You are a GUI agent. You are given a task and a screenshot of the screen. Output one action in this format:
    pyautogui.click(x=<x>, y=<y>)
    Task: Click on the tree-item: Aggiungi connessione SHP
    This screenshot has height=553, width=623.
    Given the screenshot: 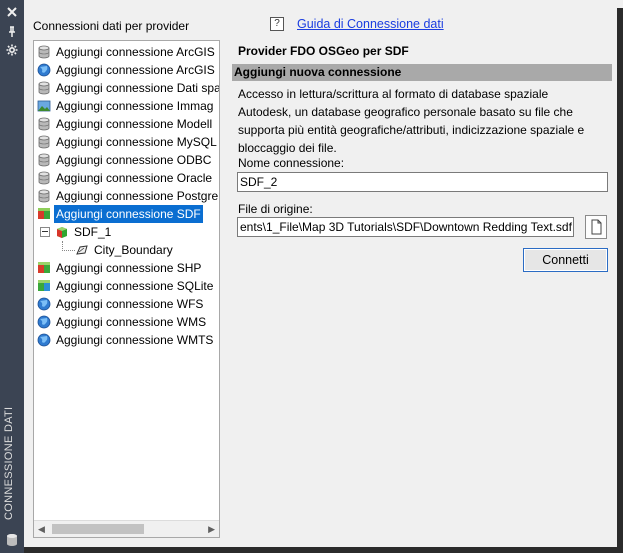 What is the action you would take?
    pyautogui.click(x=126, y=268)
    